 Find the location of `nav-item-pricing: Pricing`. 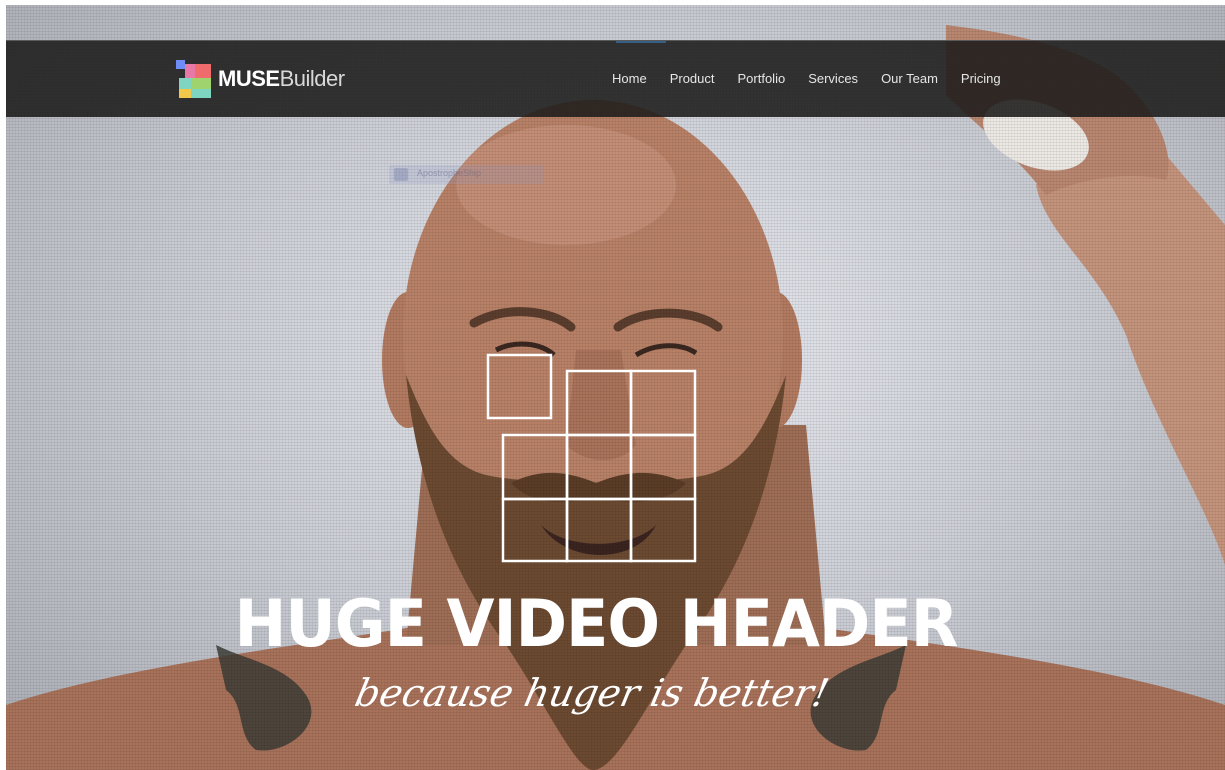

nav-item-pricing: Pricing is located at coordinates (981, 79).